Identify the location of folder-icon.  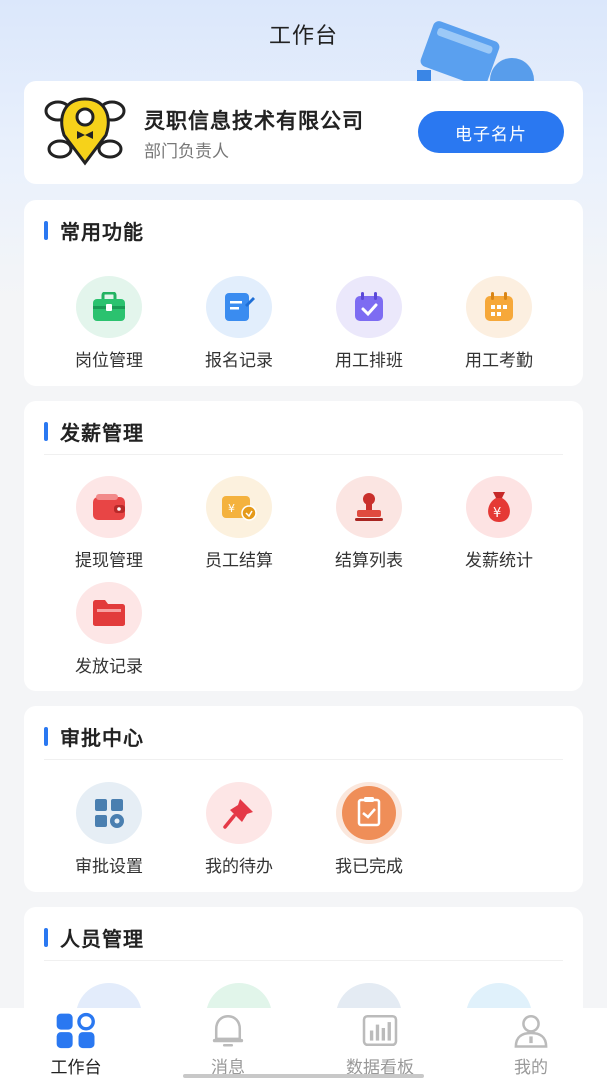
(109, 613).